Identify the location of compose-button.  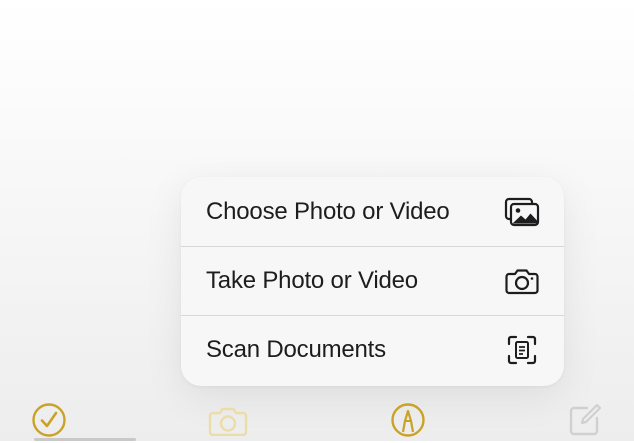
(585, 422).